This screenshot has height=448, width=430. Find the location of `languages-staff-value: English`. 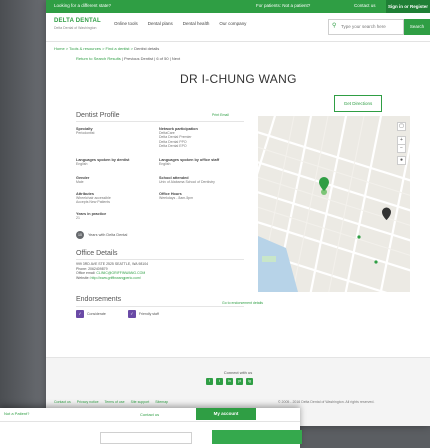

languages-staff-value: English is located at coordinates (165, 164).